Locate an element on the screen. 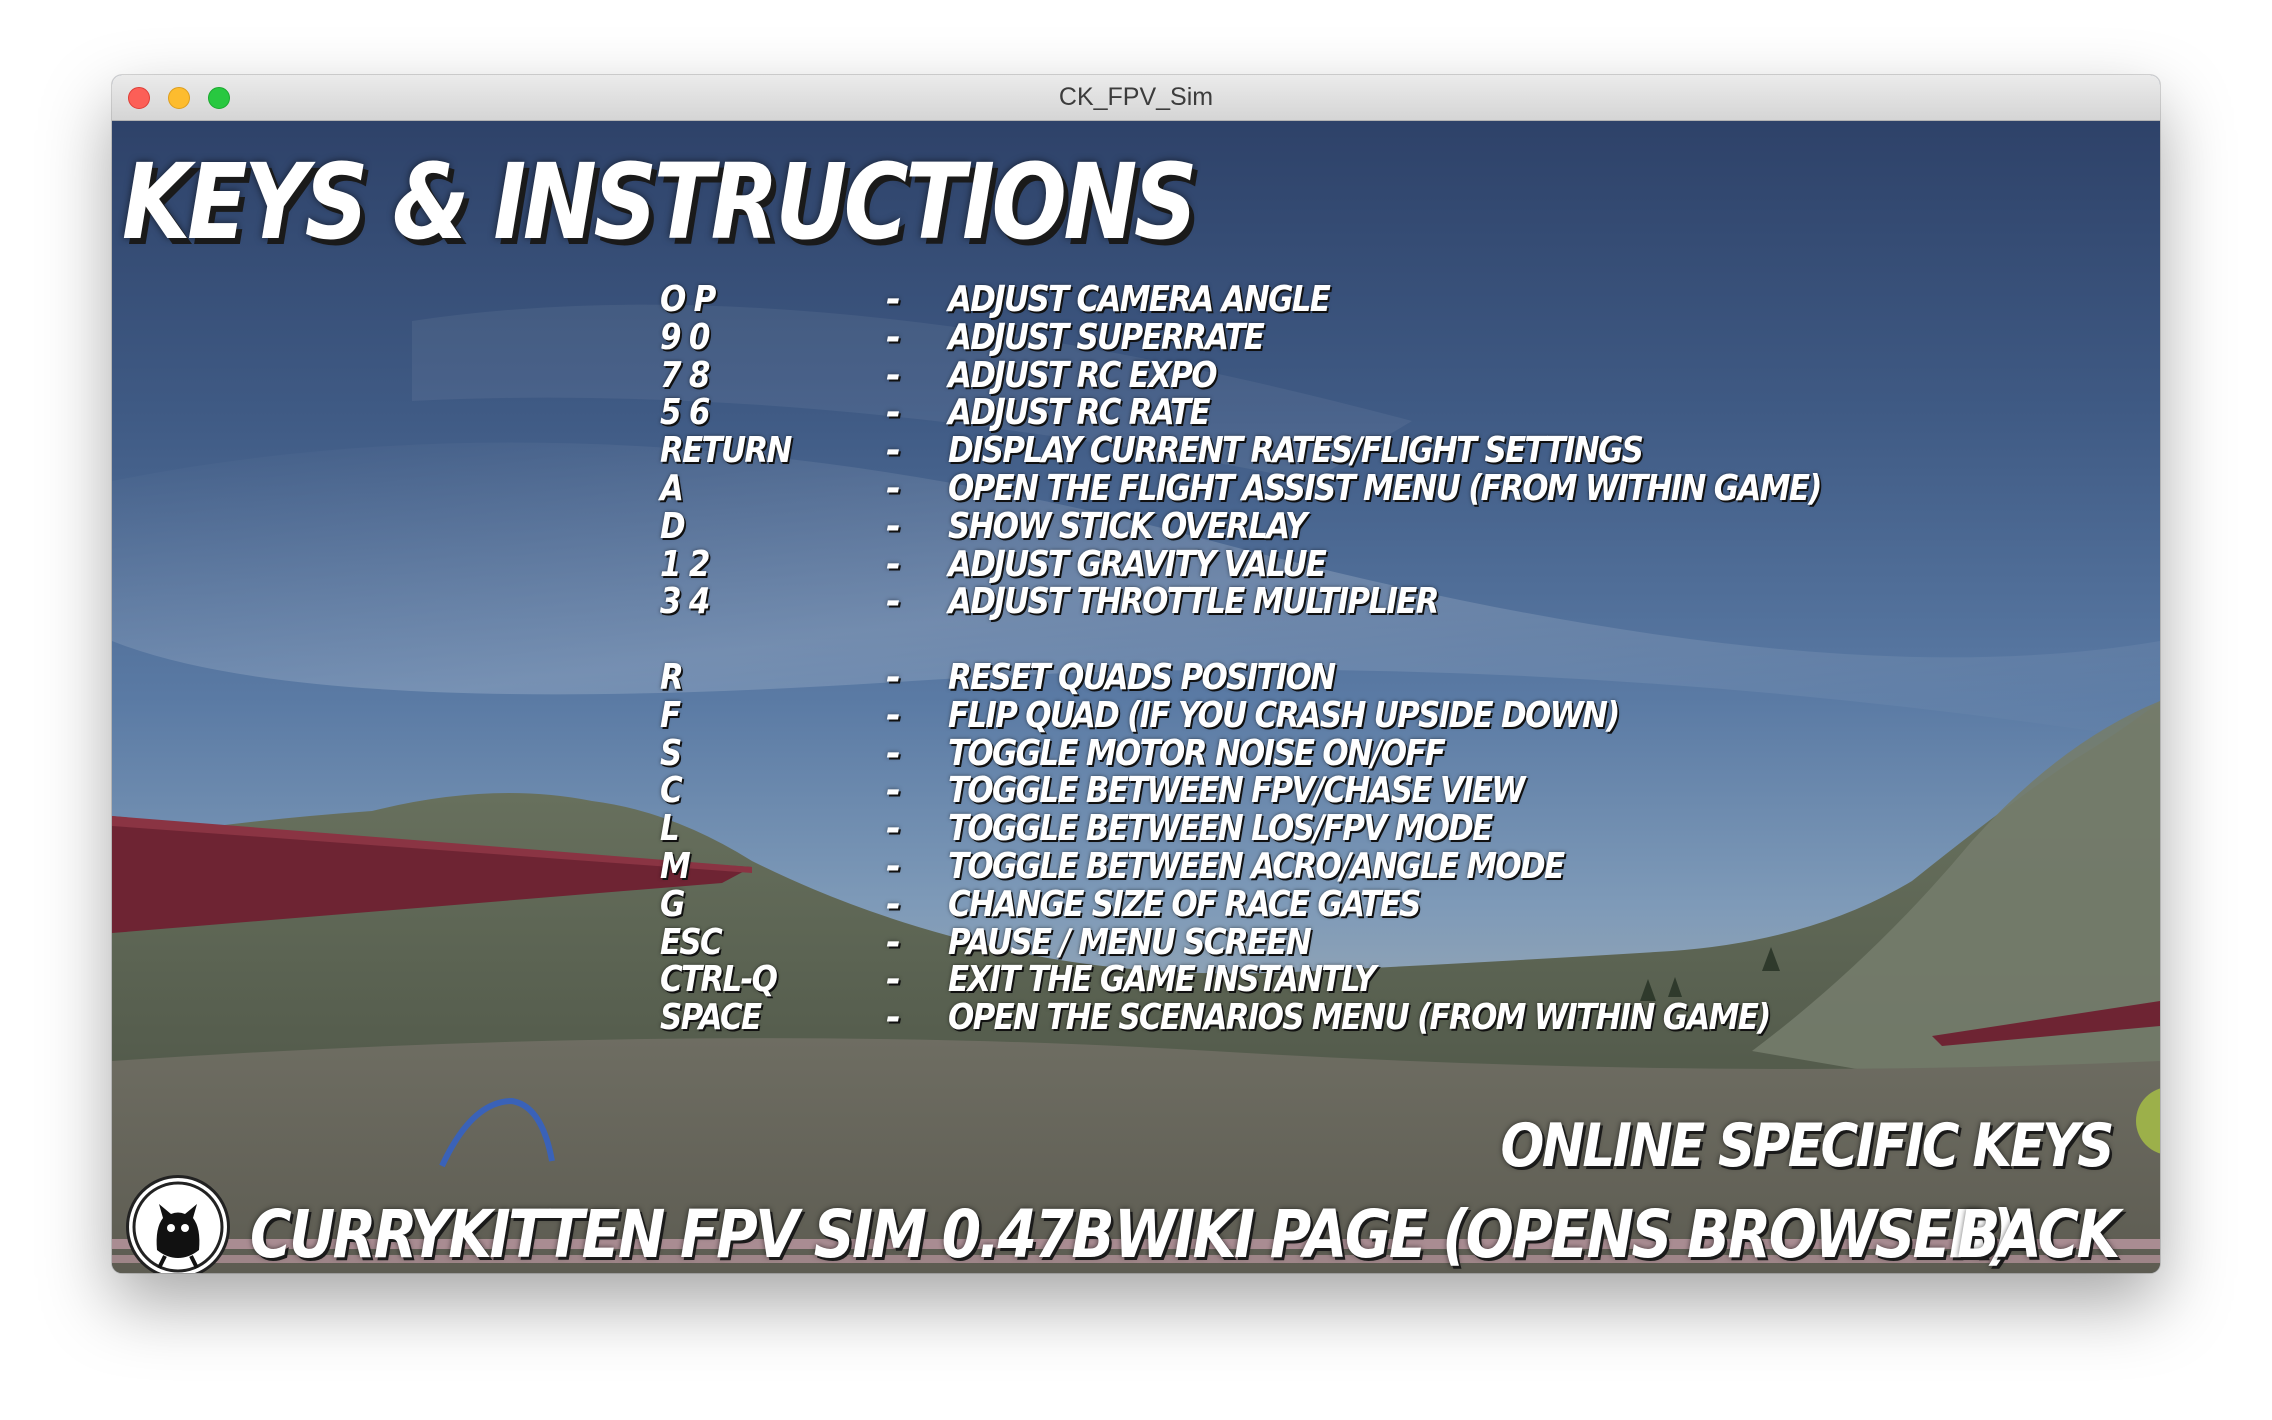  wiki-page-button: Wiki page (opens browser) is located at coordinates (1565, 1234).